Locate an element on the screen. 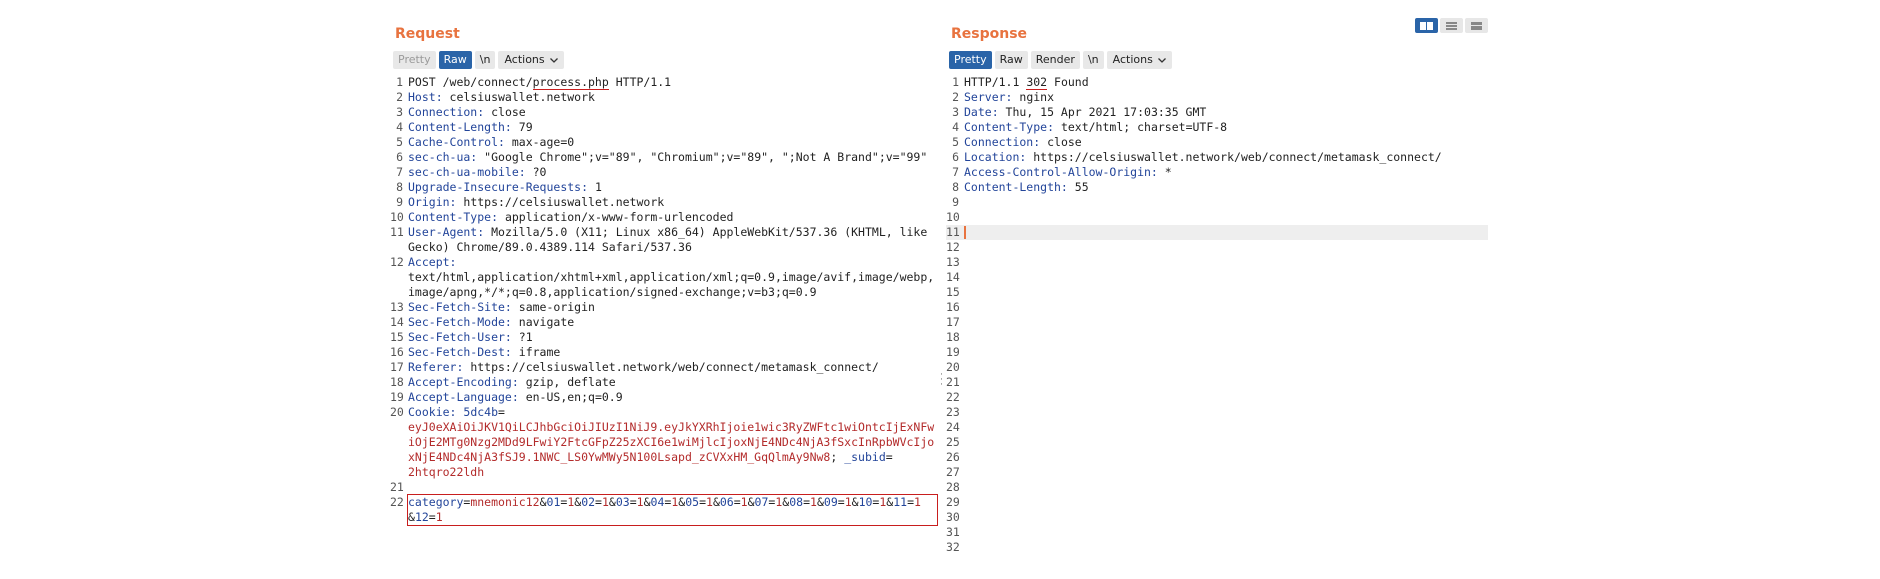 This screenshot has height=579, width=1880. token: _subid is located at coordinates (865, 457).